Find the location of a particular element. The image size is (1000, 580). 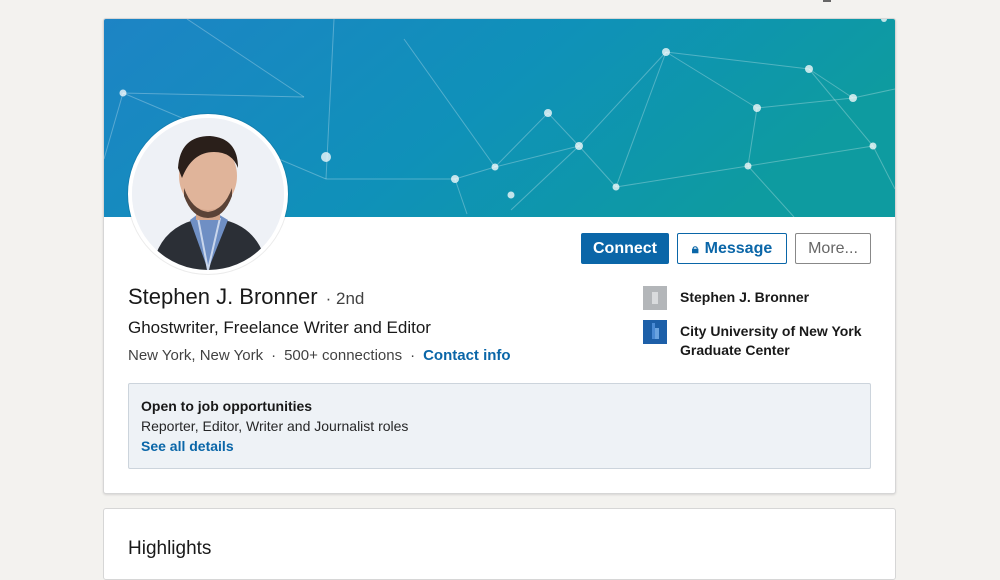

connection-degree: · 2nd is located at coordinates (345, 299).